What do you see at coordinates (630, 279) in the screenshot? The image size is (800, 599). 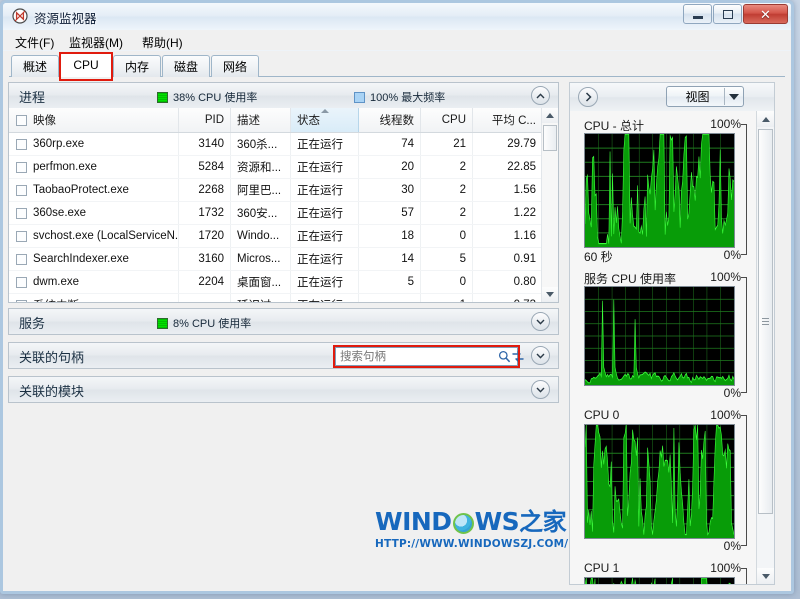 I see `graph-title: 服务 CPU 使用率` at bounding box center [630, 279].